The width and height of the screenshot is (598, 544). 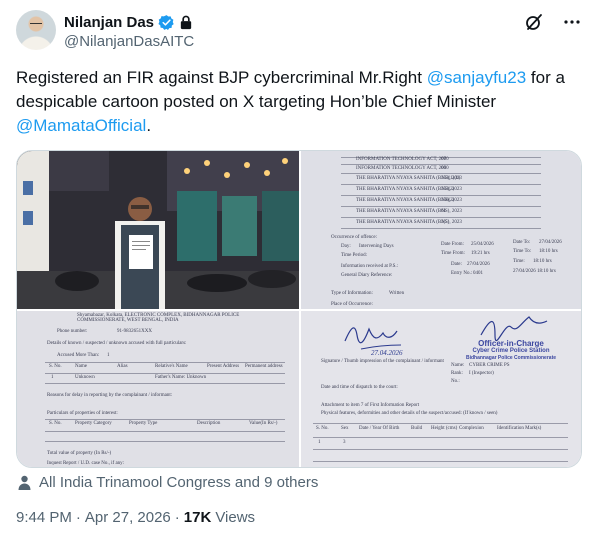 I want to click on photo-complainant-with-fir, so click(x=158, y=230).